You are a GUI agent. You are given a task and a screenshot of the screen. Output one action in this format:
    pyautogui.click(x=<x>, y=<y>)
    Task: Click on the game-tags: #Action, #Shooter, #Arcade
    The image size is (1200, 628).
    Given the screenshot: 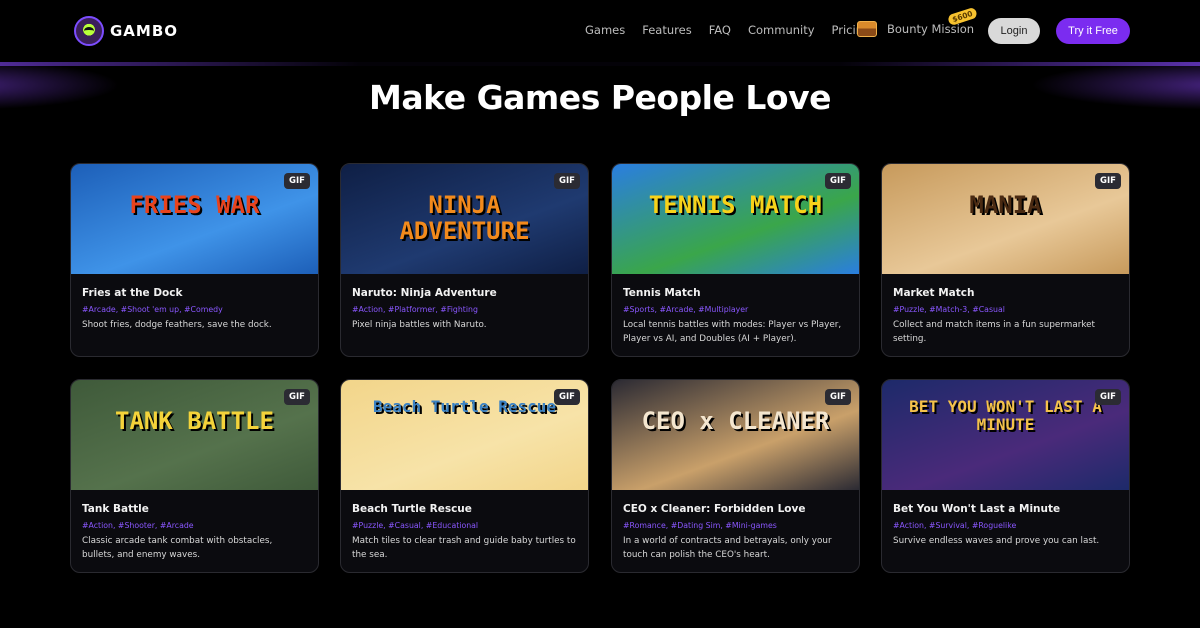 What is the action you would take?
    pyautogui.click(x=138, y=525)
    